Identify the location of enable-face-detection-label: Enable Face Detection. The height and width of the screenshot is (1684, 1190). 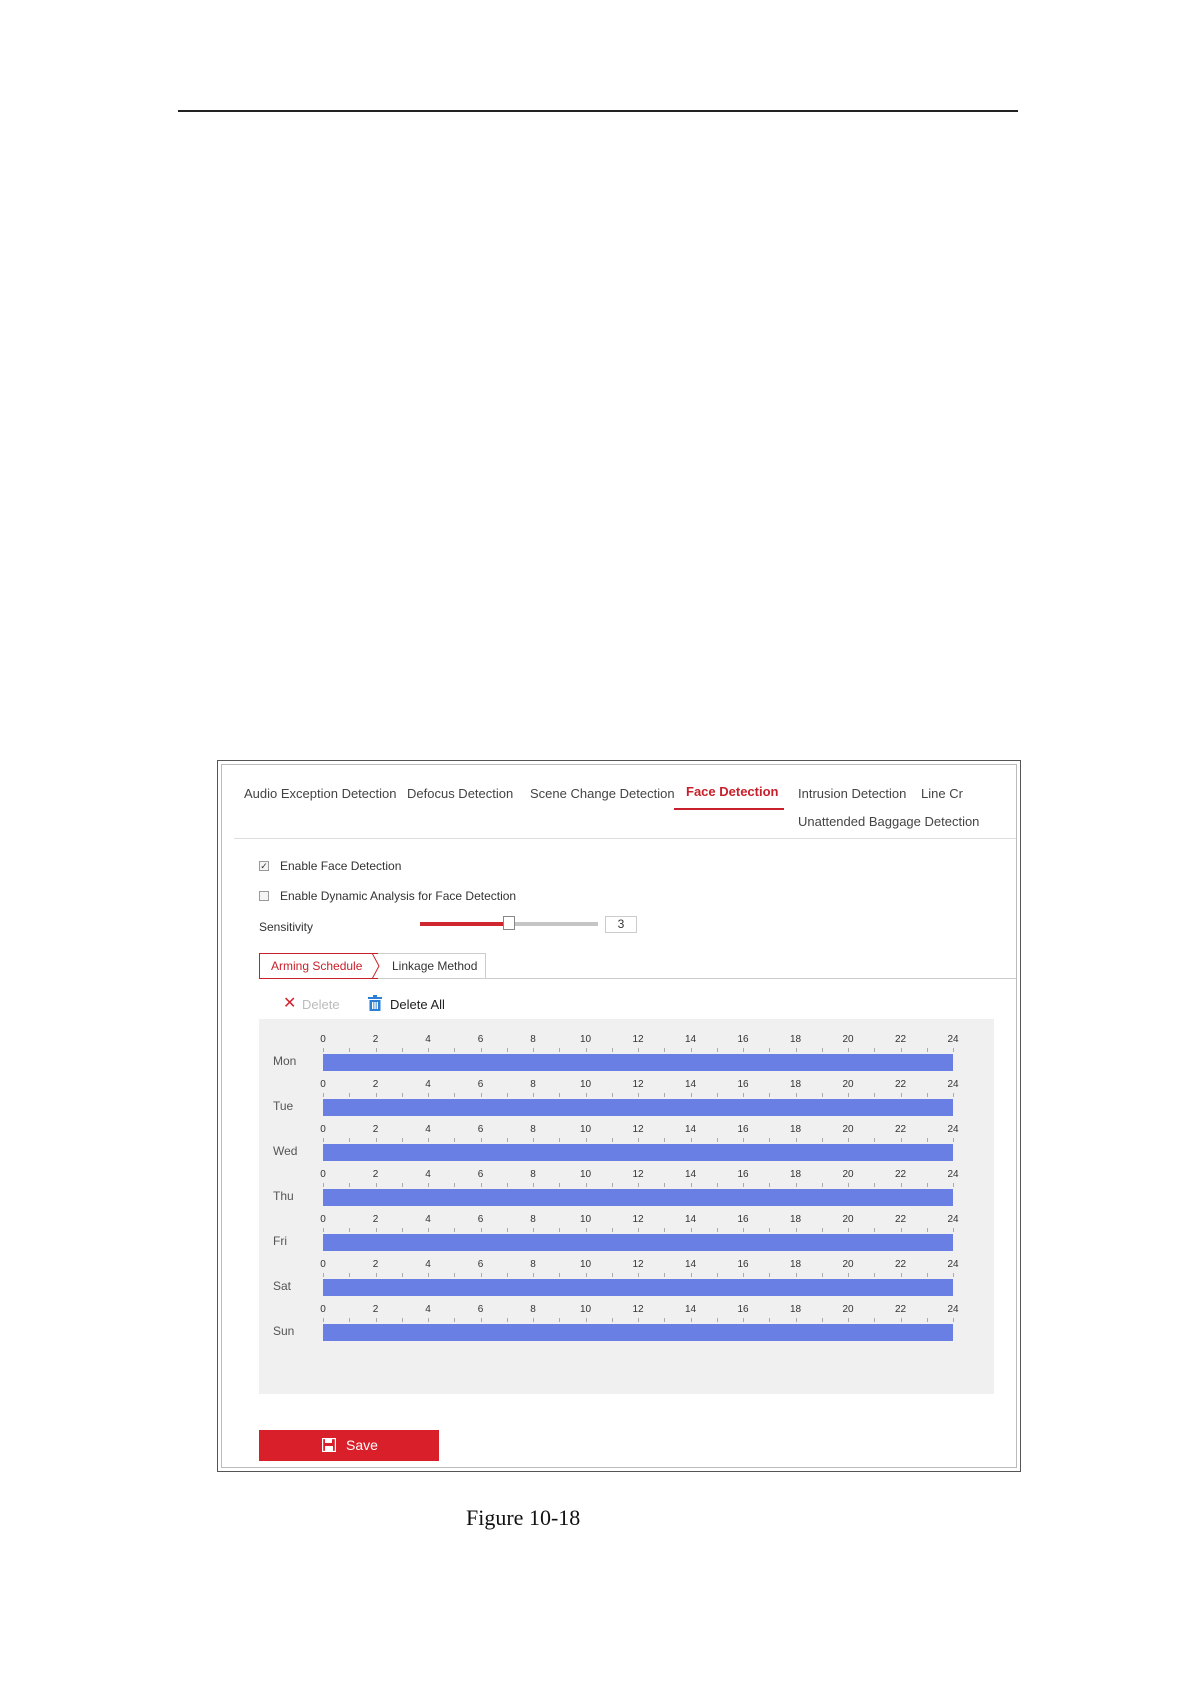
(341, 866).